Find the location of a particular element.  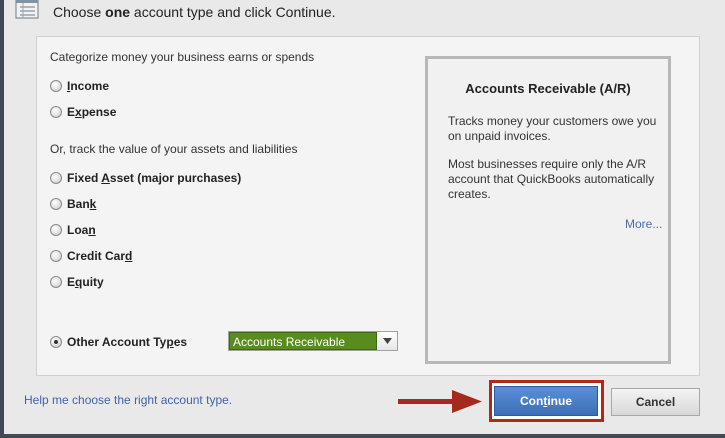

radio-button-selected is located at coordinates (56, 342).